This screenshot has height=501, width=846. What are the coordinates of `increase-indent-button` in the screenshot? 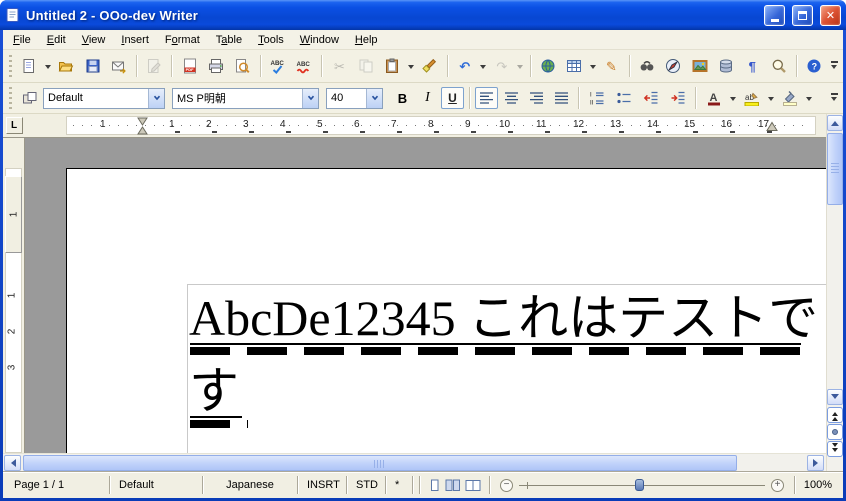 It's located at (677, 98).